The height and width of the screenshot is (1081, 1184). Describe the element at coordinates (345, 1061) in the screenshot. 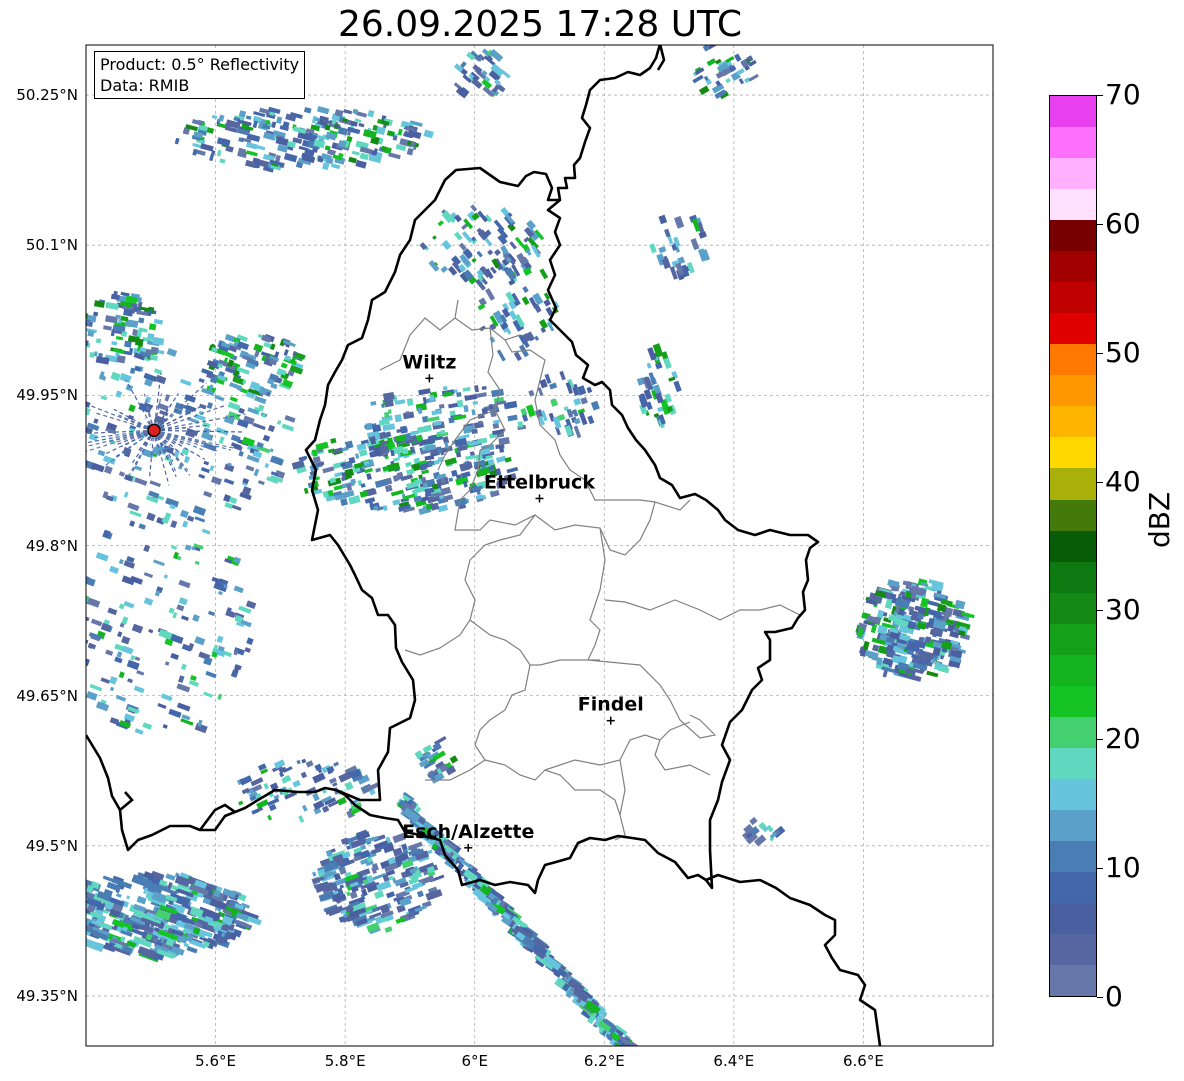

I see `lon-tick-label: 5.8°E` at that location.